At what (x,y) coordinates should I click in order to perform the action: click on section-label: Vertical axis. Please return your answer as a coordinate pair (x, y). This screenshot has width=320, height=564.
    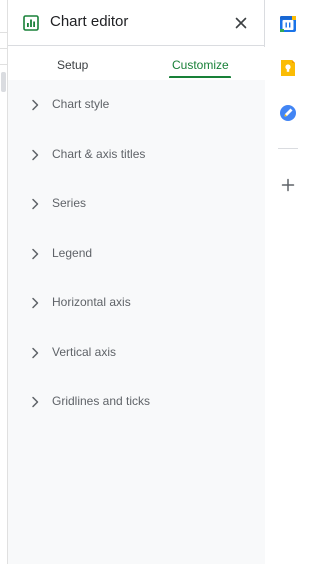
    Looking at the image, I should click on (84, 352).